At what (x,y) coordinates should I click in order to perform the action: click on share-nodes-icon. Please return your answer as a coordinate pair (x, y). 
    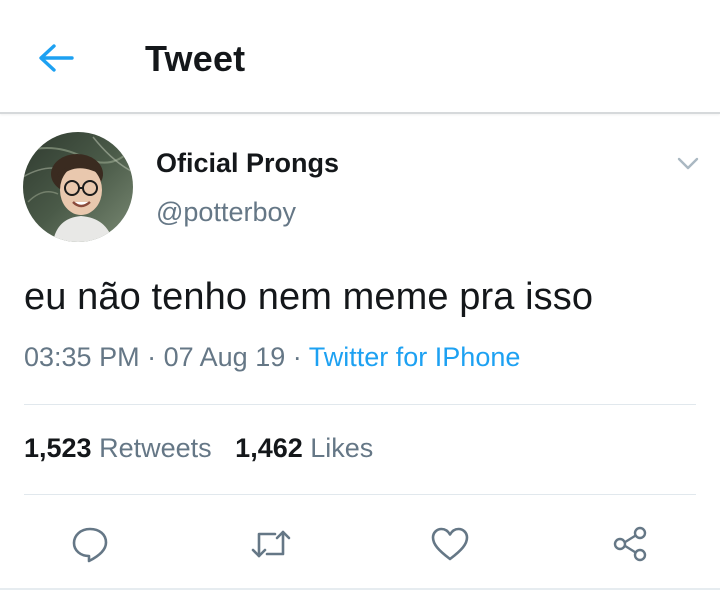
    Looking at the image, I should click on (630, 544).